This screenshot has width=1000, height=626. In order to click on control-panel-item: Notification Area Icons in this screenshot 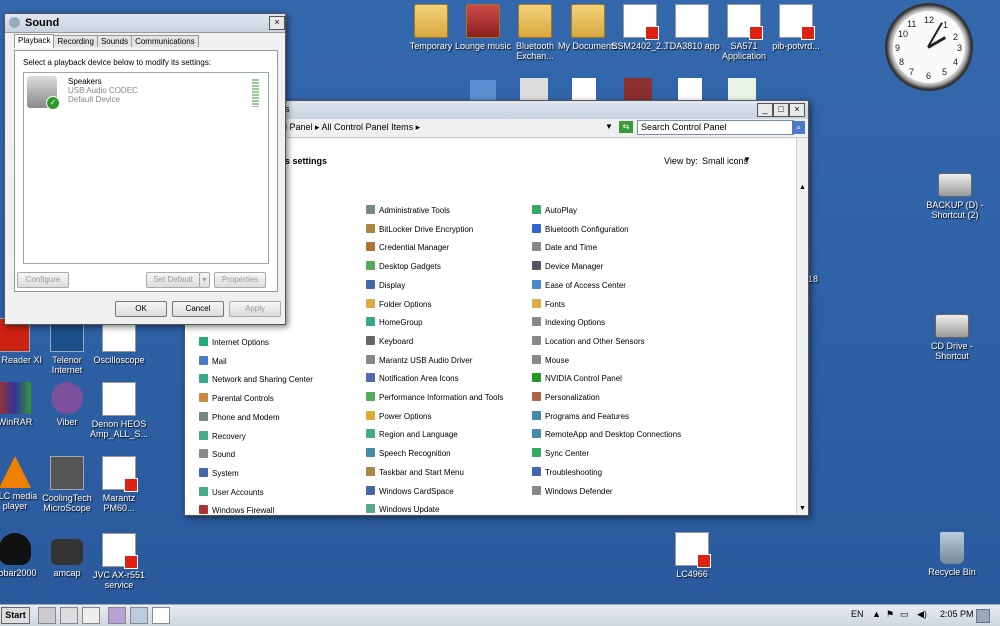, I will do `click(412, 379)`.